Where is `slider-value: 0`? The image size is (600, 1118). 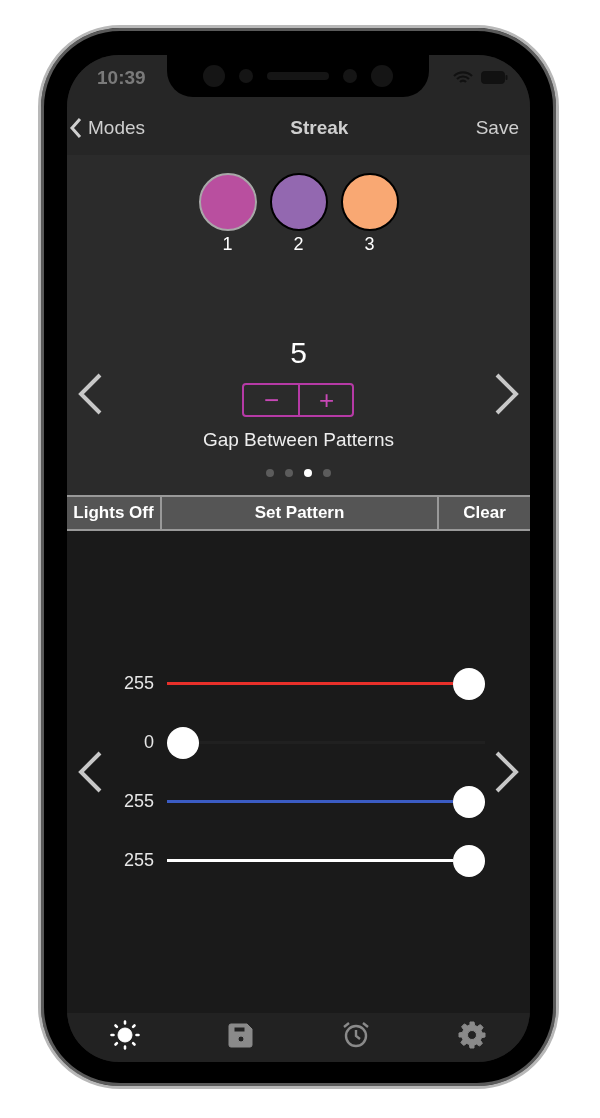
slider-value: 0 is located at coordinates (148, 742).